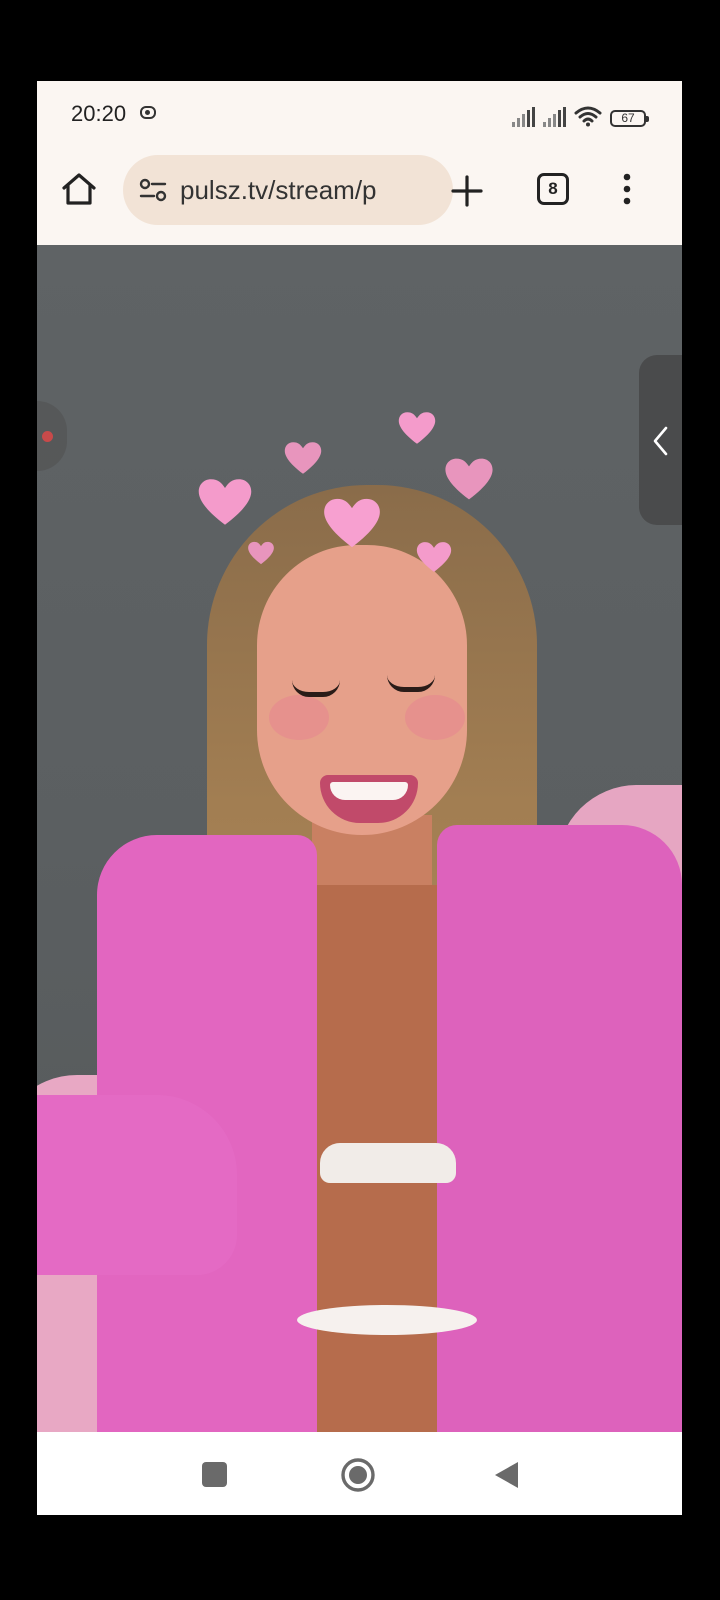  I want to click on status-time: 20:20, so click(99, 113).